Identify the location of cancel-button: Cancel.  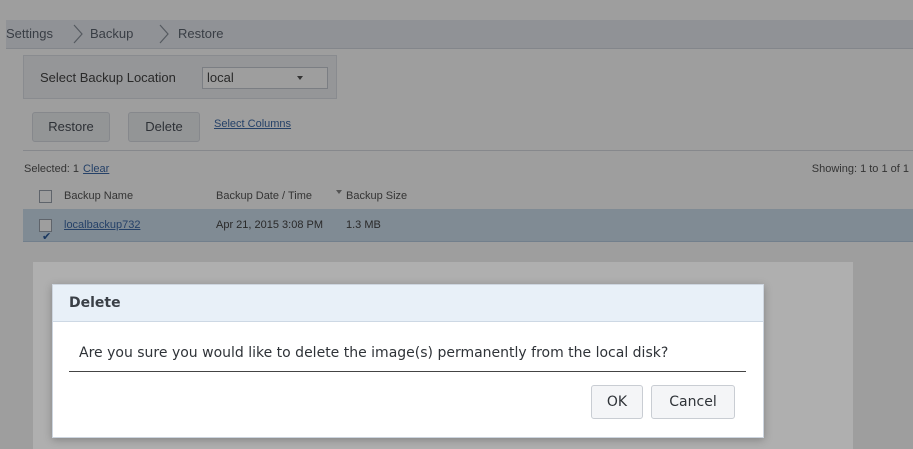
(693, 402).